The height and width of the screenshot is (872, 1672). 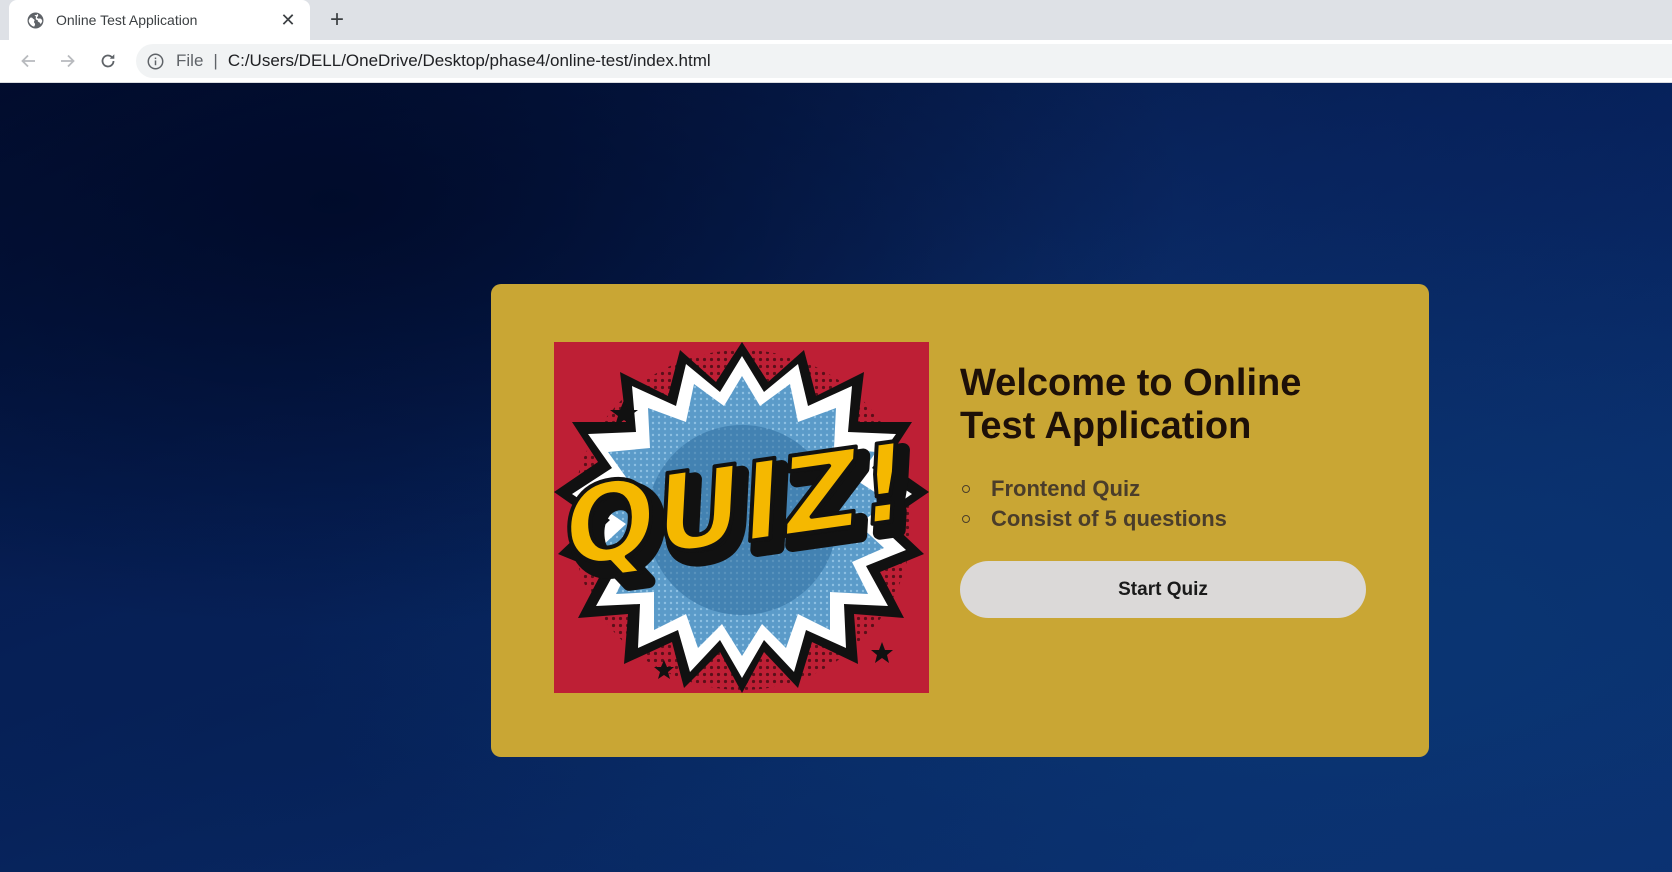 I want to click on forward-button, so click(x=68, y=61).